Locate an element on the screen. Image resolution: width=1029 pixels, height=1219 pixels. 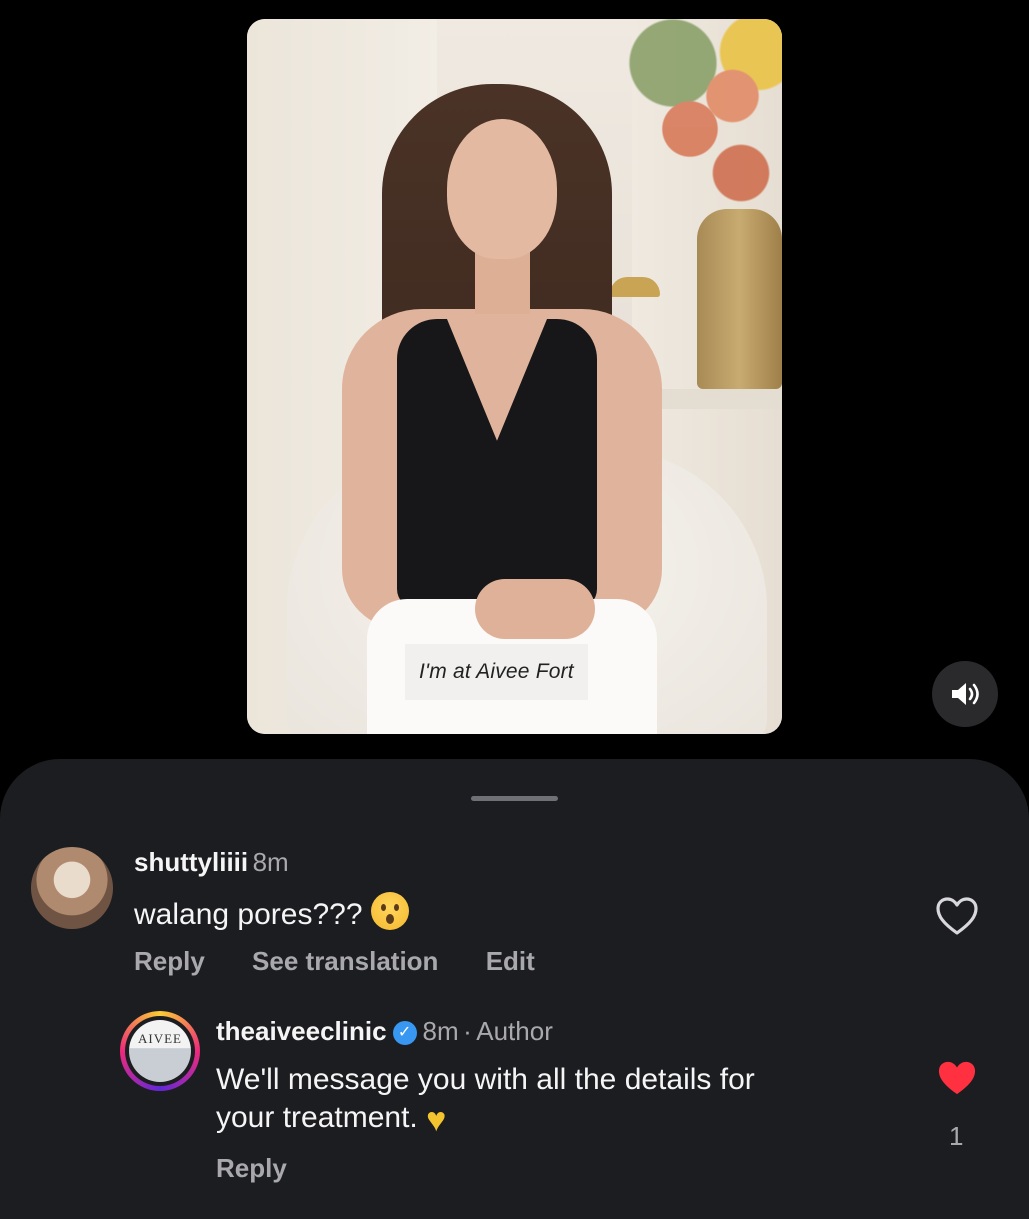
verified-badge-icon: ✓ is located at coordinates (404, 1033).